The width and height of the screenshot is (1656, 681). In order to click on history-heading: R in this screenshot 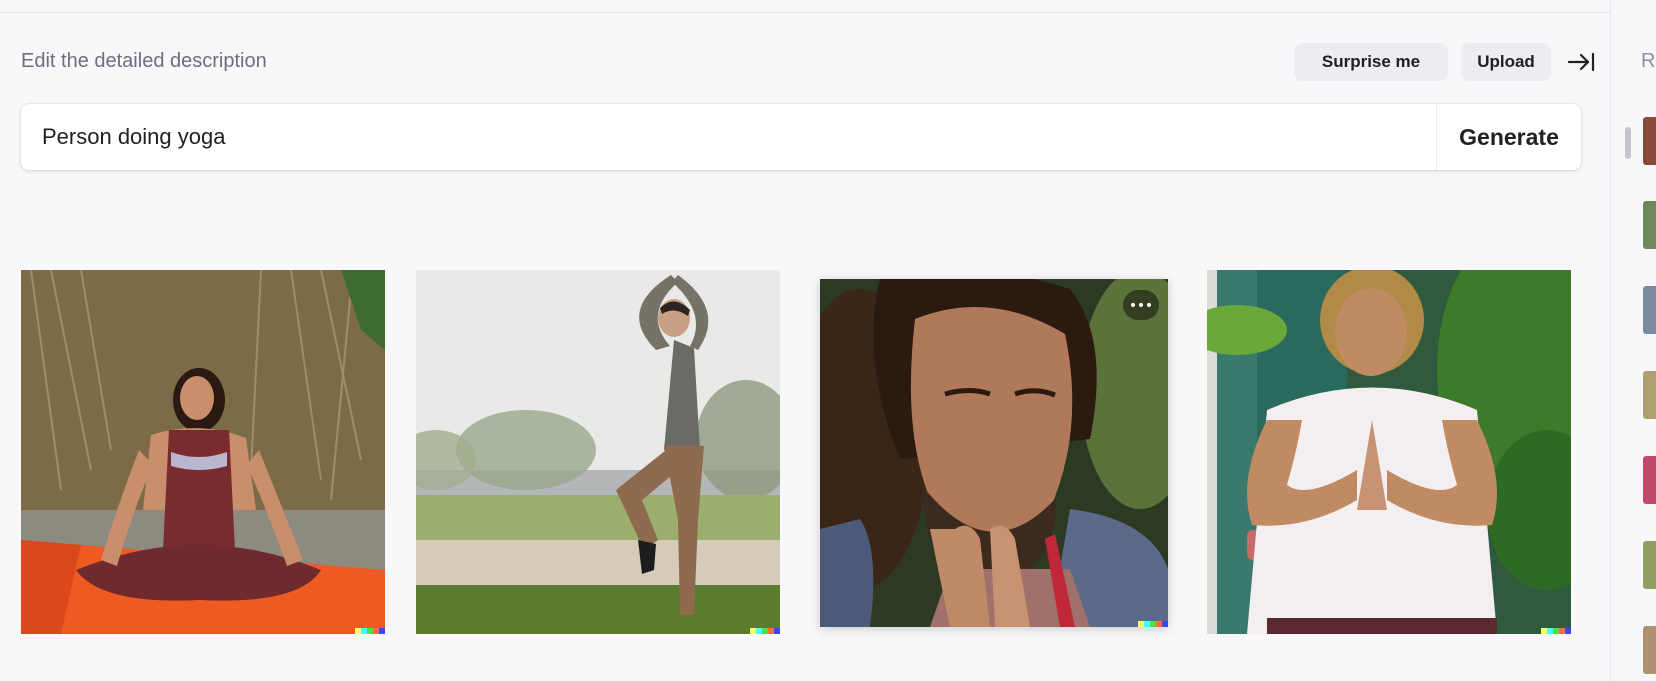, I will do `click(1648, 61)`.